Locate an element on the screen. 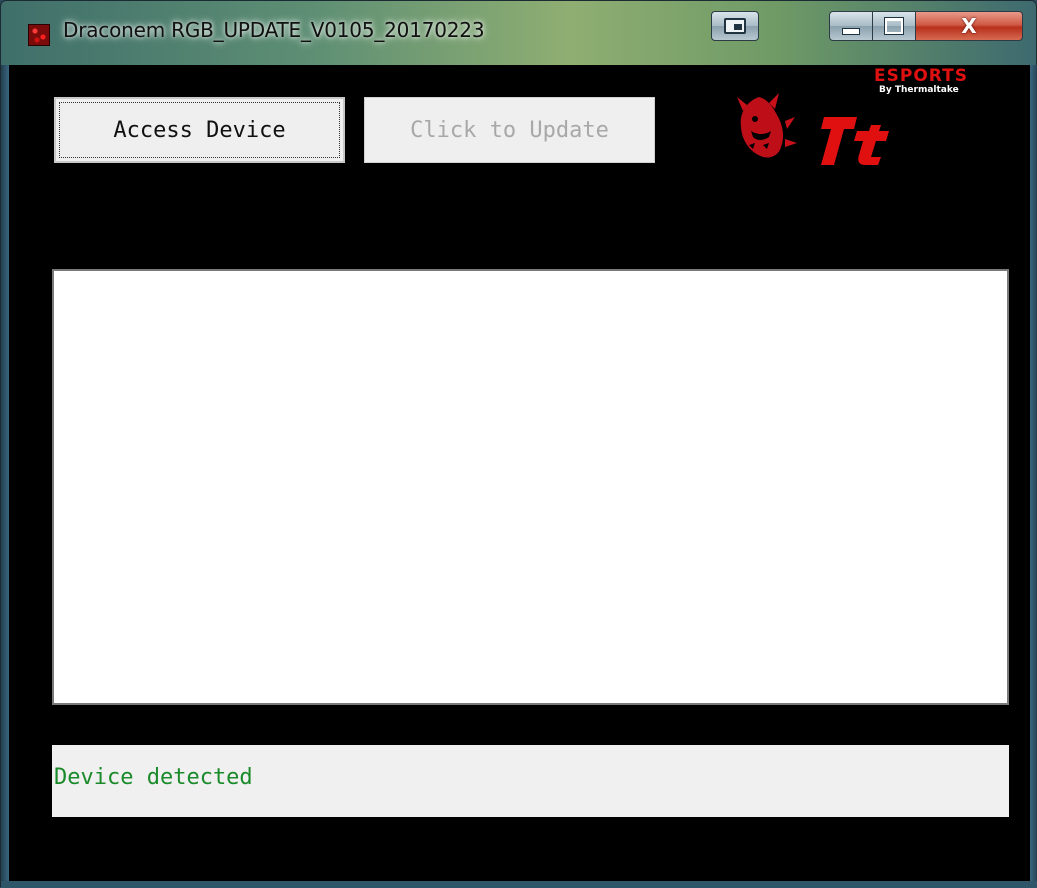  by-thermaltake-text: By Thermaltake is located at coordinates (919, 90).